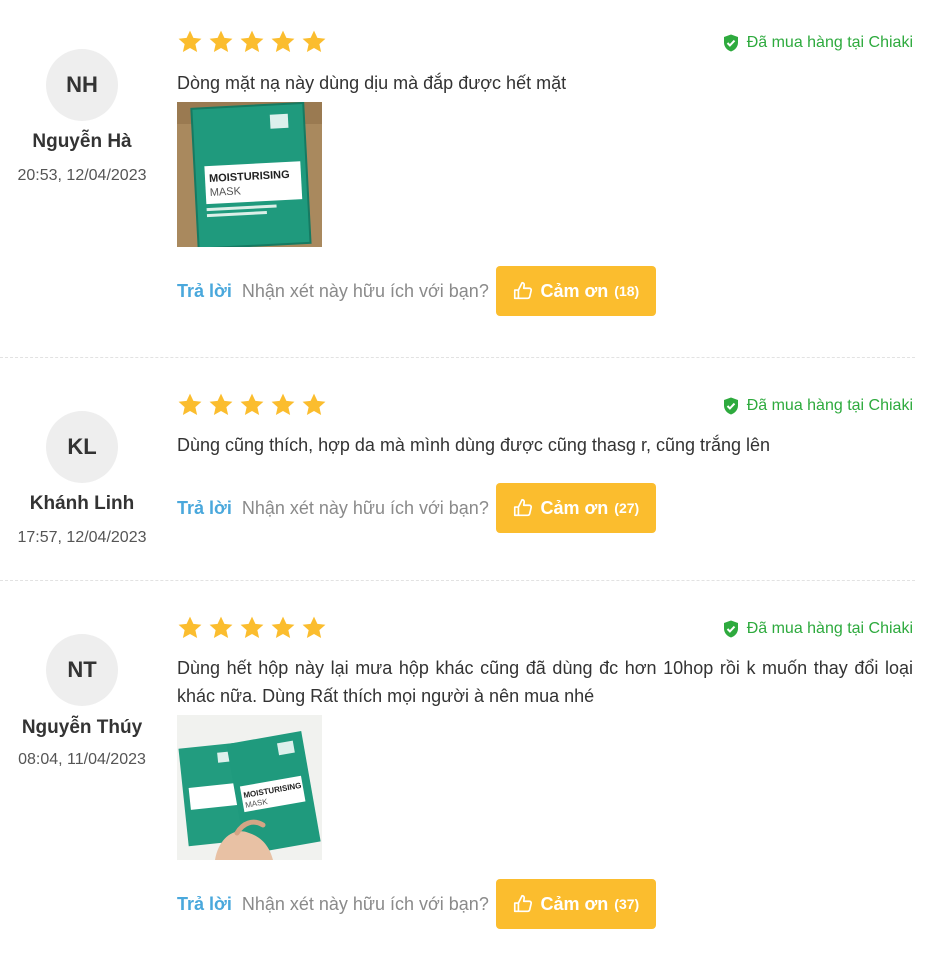  Describe the element at coordinates (82, 727) in the screenshot. I see `author-name: Nguyễn Thúy` at that location.